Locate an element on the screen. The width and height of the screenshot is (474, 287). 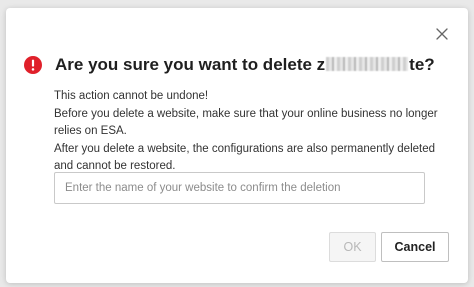
dialog-title-suffix: te? is located at coordinates (422, 64).